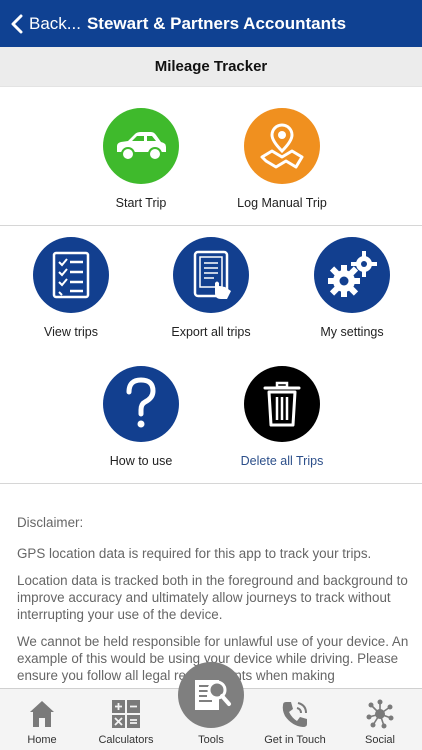 The height and width of the screenshot is (750, 422). I want to click on how-to-use-button: How to use, so click(141, 417).